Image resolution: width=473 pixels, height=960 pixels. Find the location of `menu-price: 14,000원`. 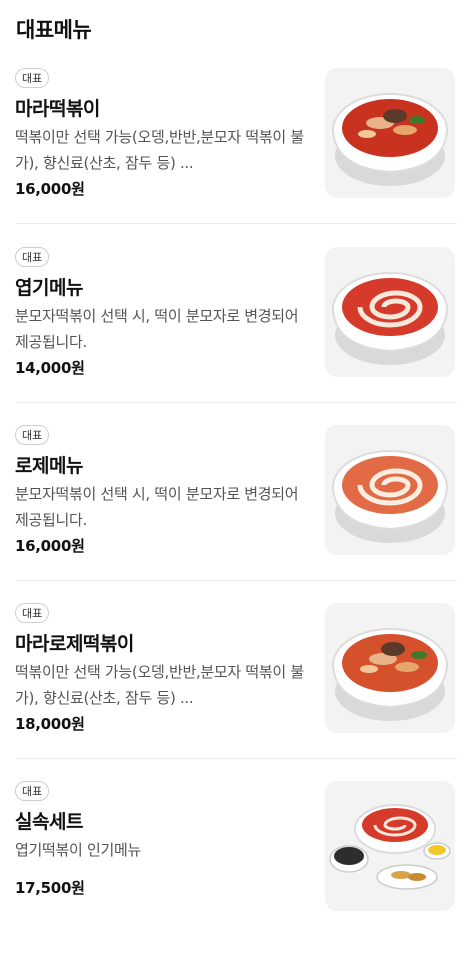

menu-price: 14,000원 is located at coordinates (50, 368).